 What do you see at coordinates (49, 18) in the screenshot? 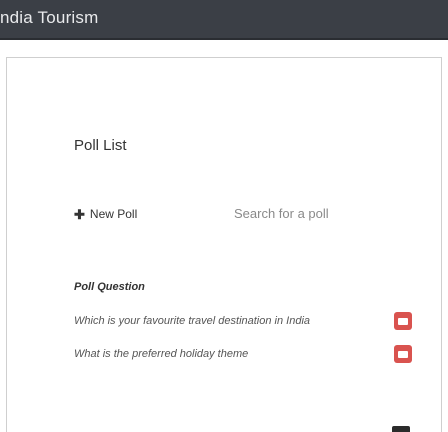
I see `brand-title: ndia Tourism` at bounding box center [49, 18].